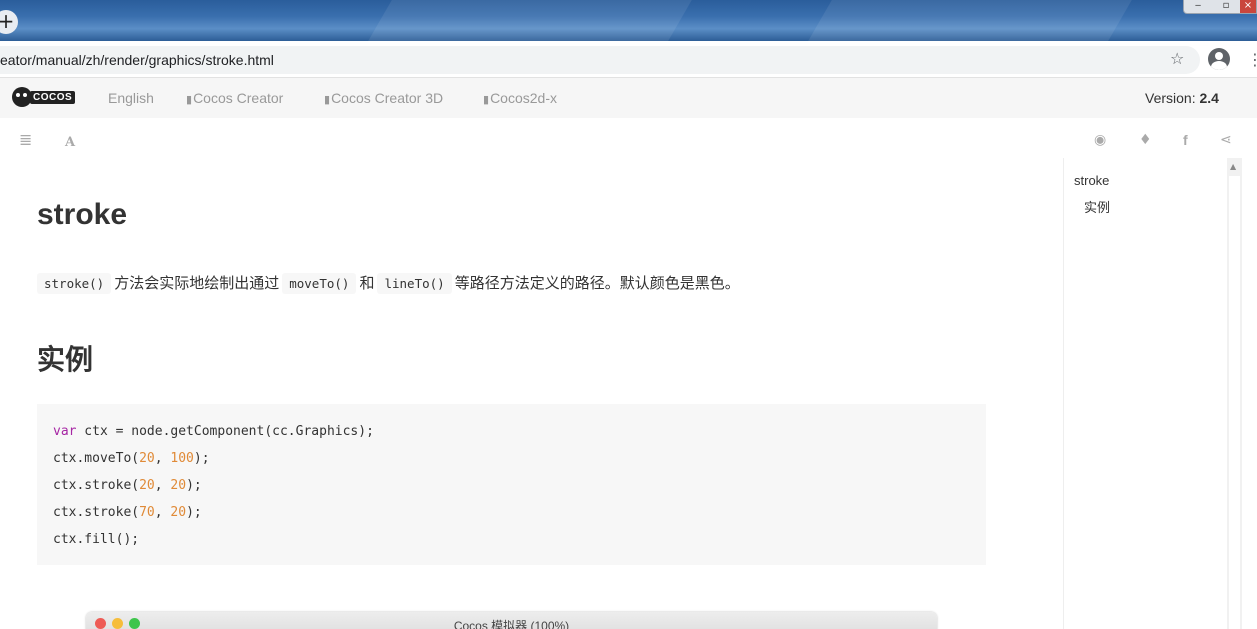 The width and height of the screenshot is (1257, 629). Describe the element at coordinates (82, 214) in the screenshot. I see `page-title: stroke` at that location.